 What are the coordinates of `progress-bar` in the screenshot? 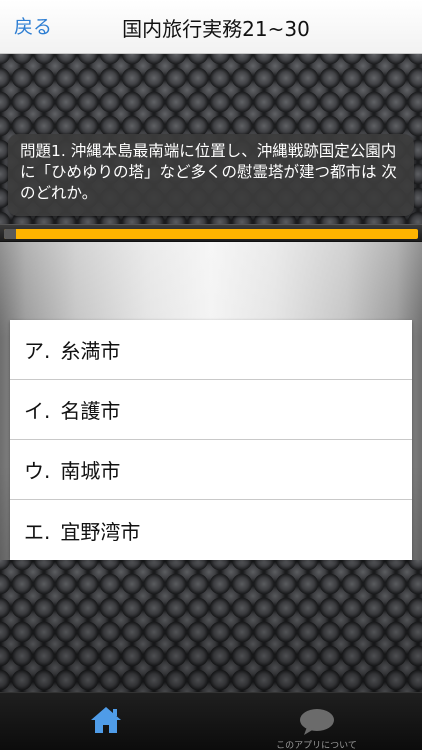 It's located at (211, 233).